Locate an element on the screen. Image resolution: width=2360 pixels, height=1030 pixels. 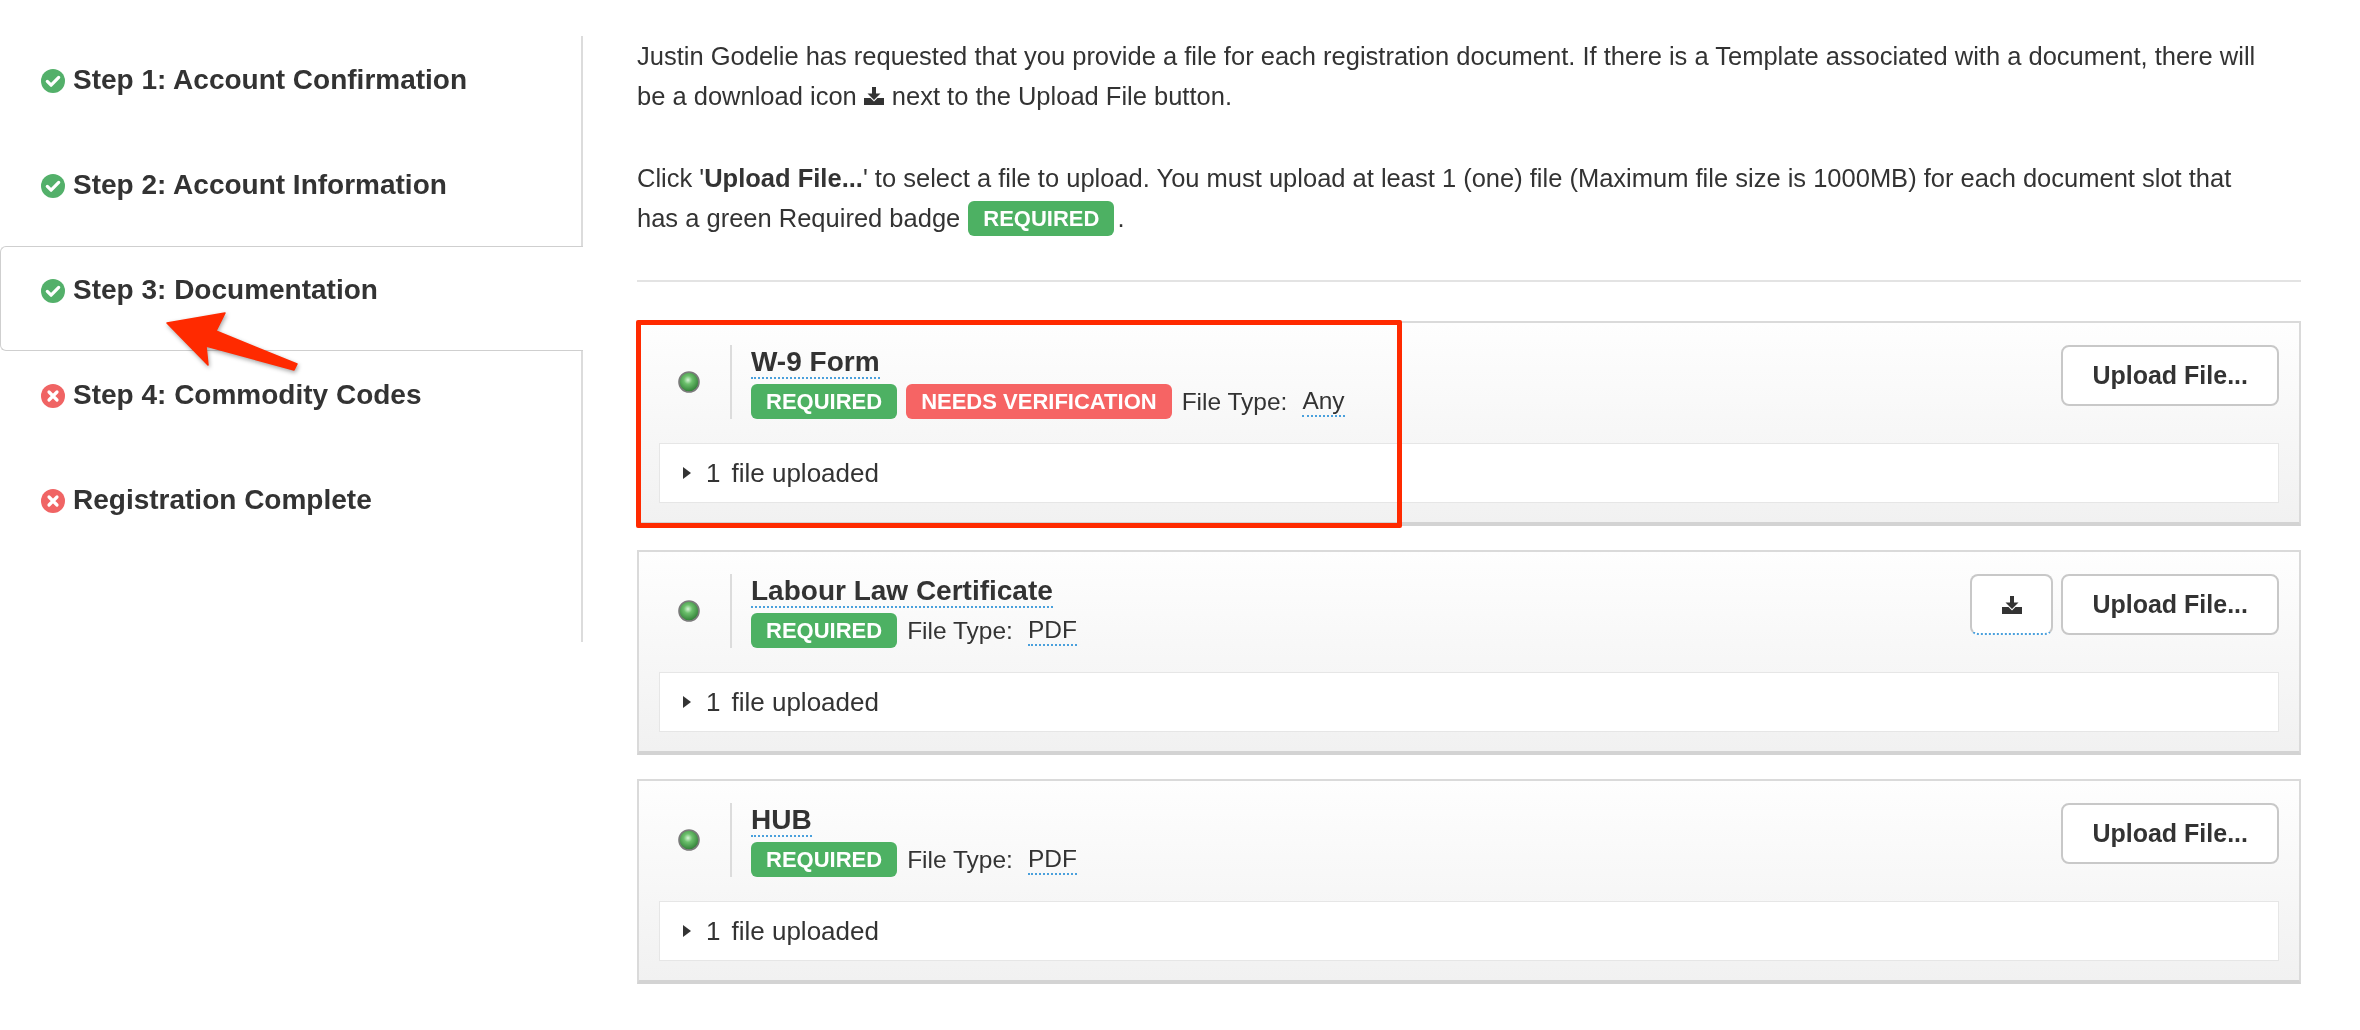
sidebar-item: Step 2: Account Information is located at coordinates (290, 193).